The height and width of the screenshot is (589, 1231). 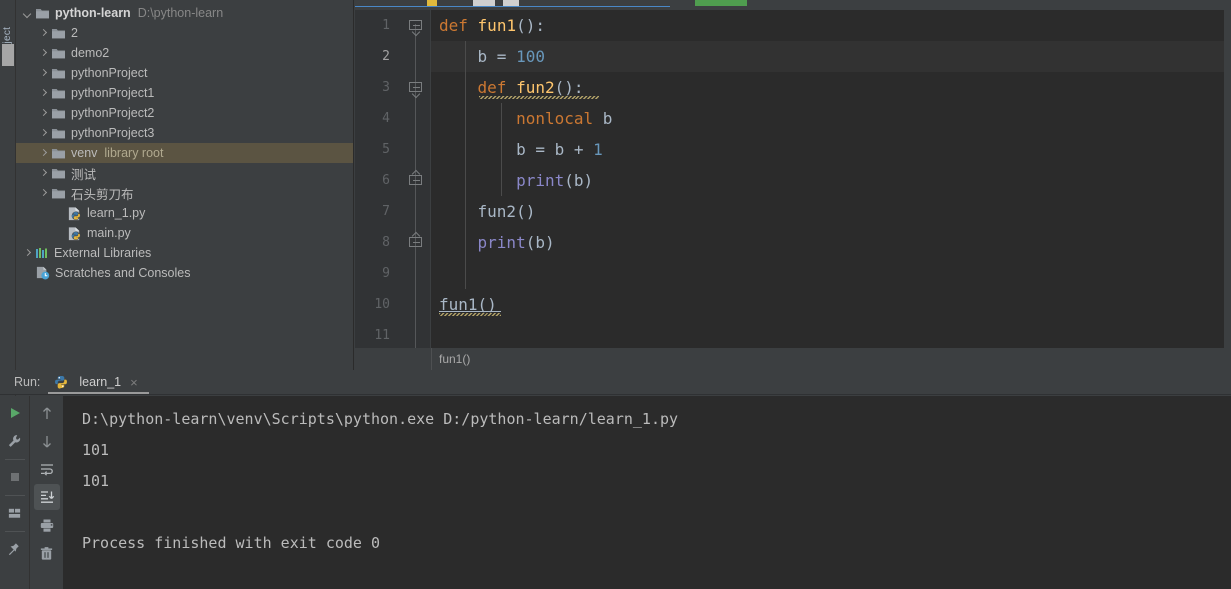 What do you see at coordinates (386, 56) in the screenshot?
I see `line-number: 2` at bounding box center [386, 56].